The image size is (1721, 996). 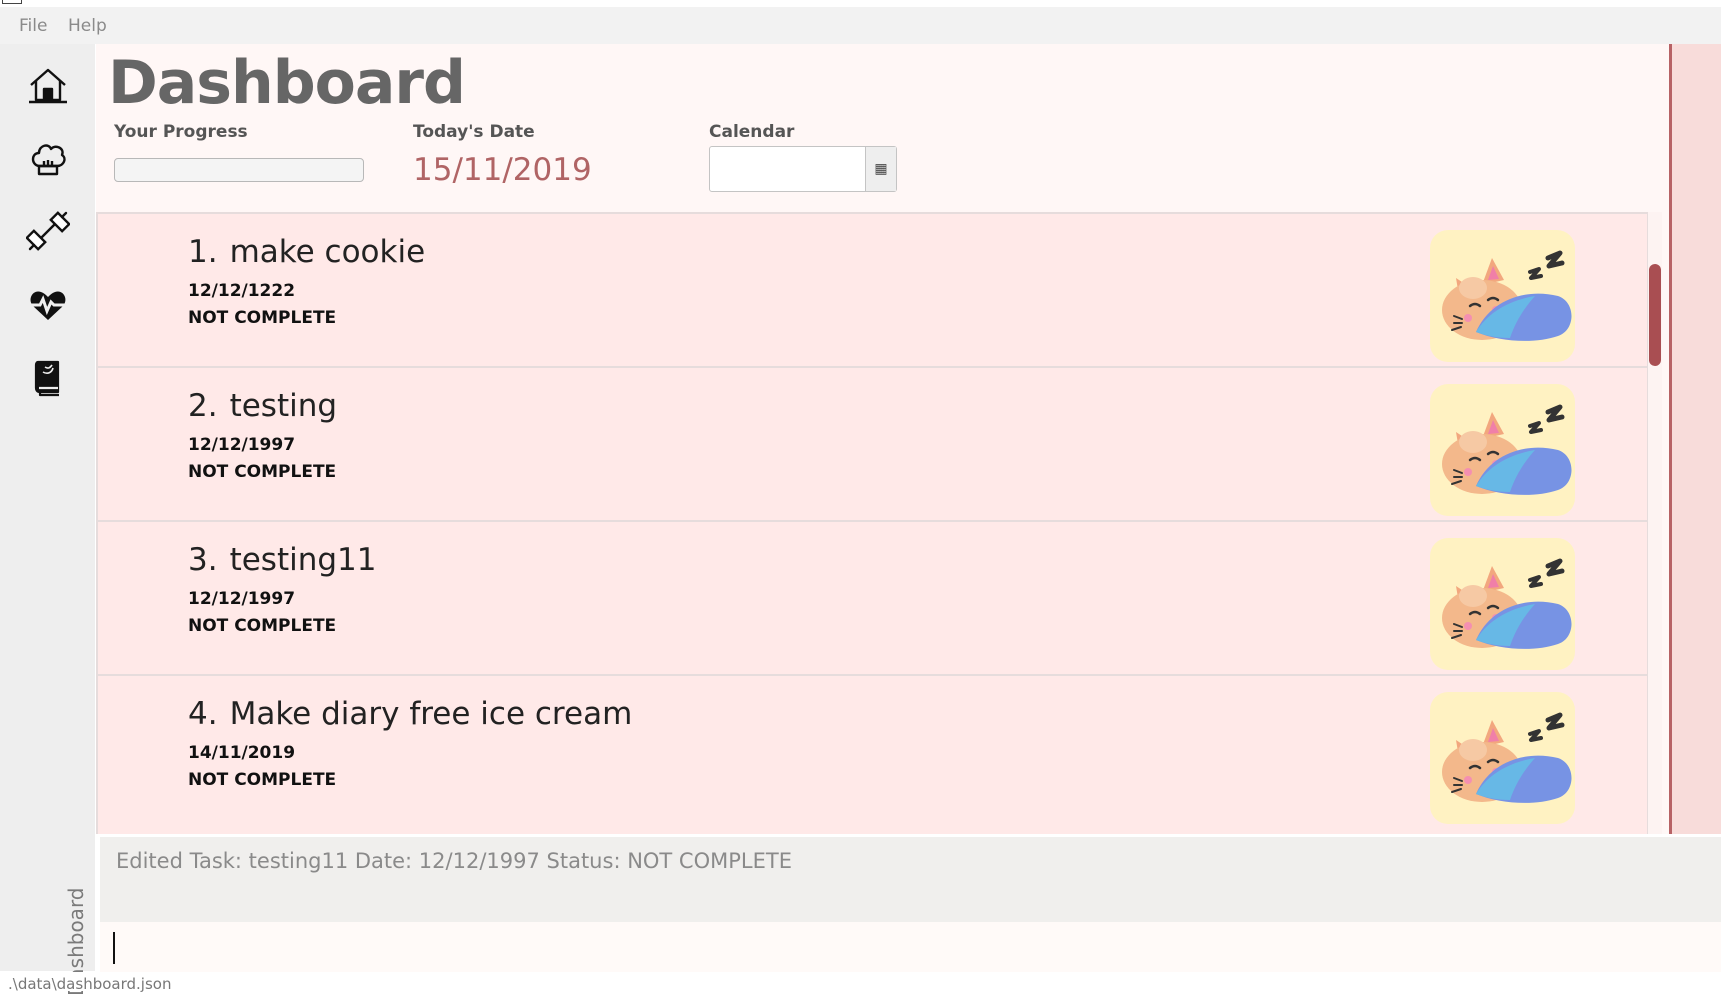 What do you see at coordinates (327, 252) in the screenshot?
I see `task-name: make cookie` at bounding box center [327, 252].